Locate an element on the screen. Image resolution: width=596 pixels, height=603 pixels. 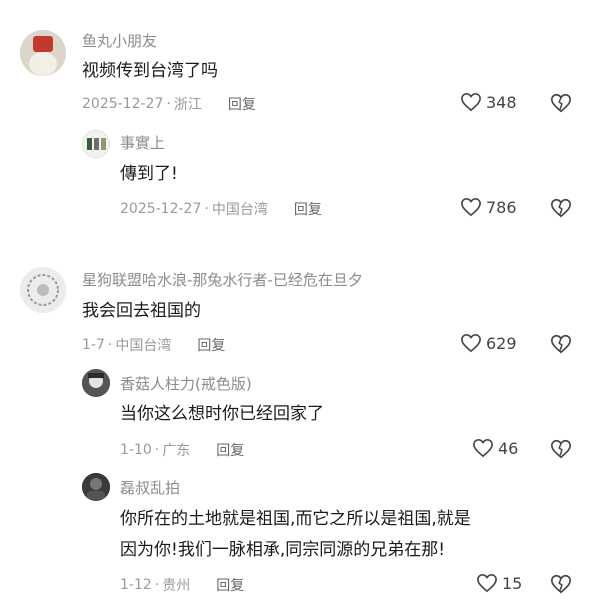
like-button: 629 is located at coordinates (488, 343).